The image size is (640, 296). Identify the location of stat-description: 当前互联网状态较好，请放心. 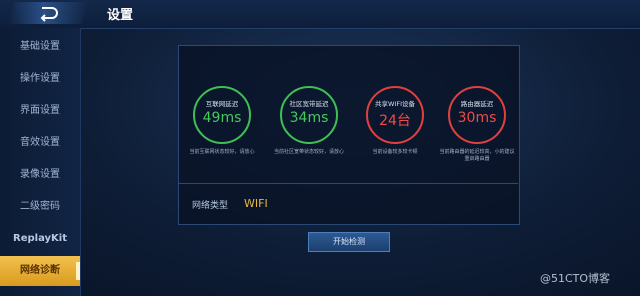
(222, 152).